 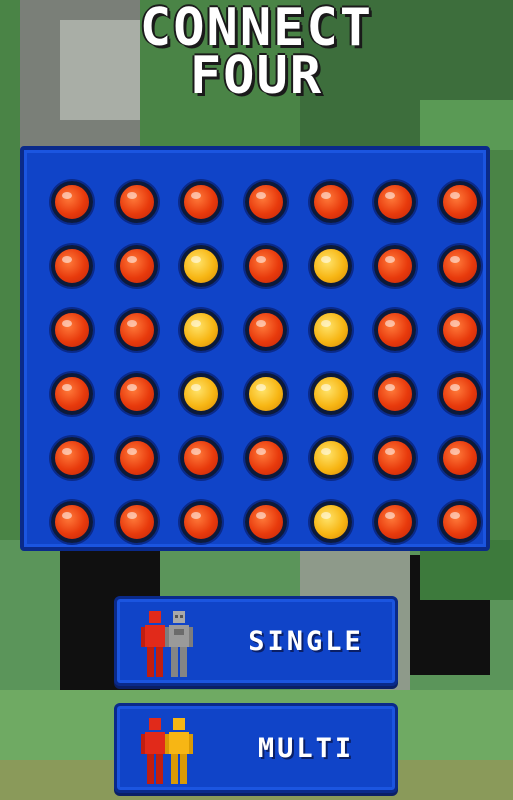 What do you see at coordinates (306, 641) in the screenshot?
I see `single-button-label: SINGLE` at bounding box center [306, 641].